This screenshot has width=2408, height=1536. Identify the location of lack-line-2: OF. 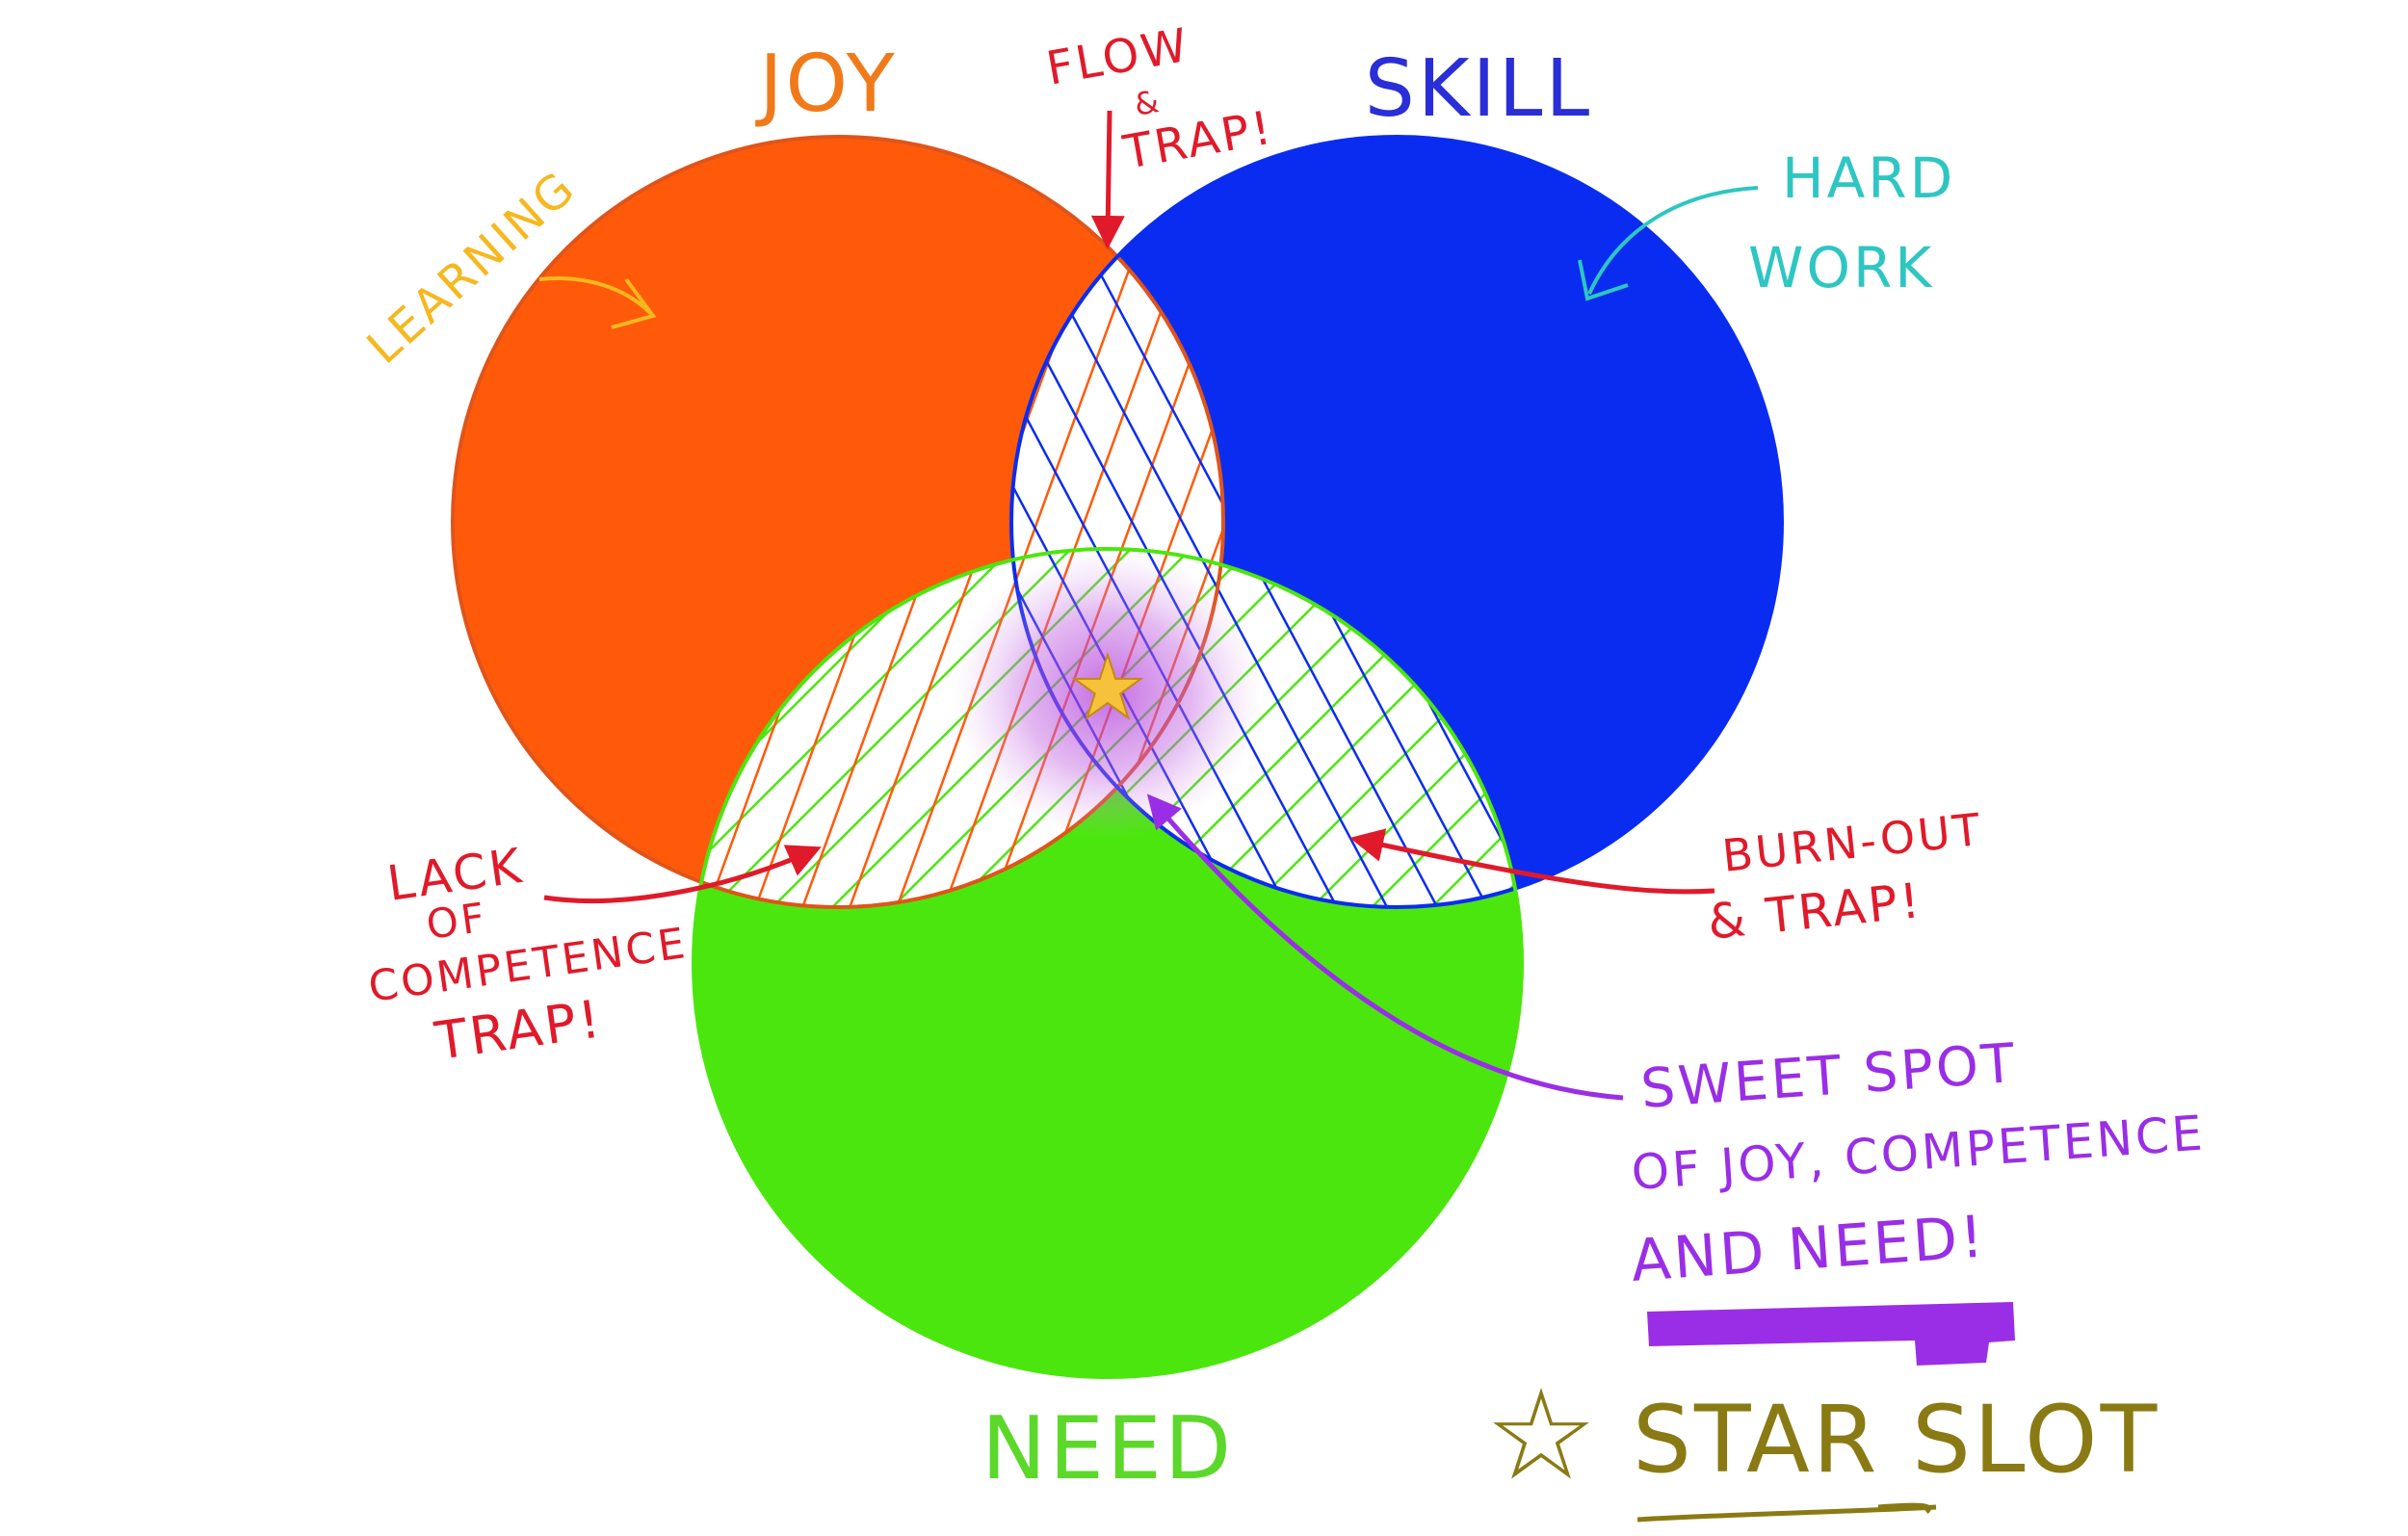
(457, 921).